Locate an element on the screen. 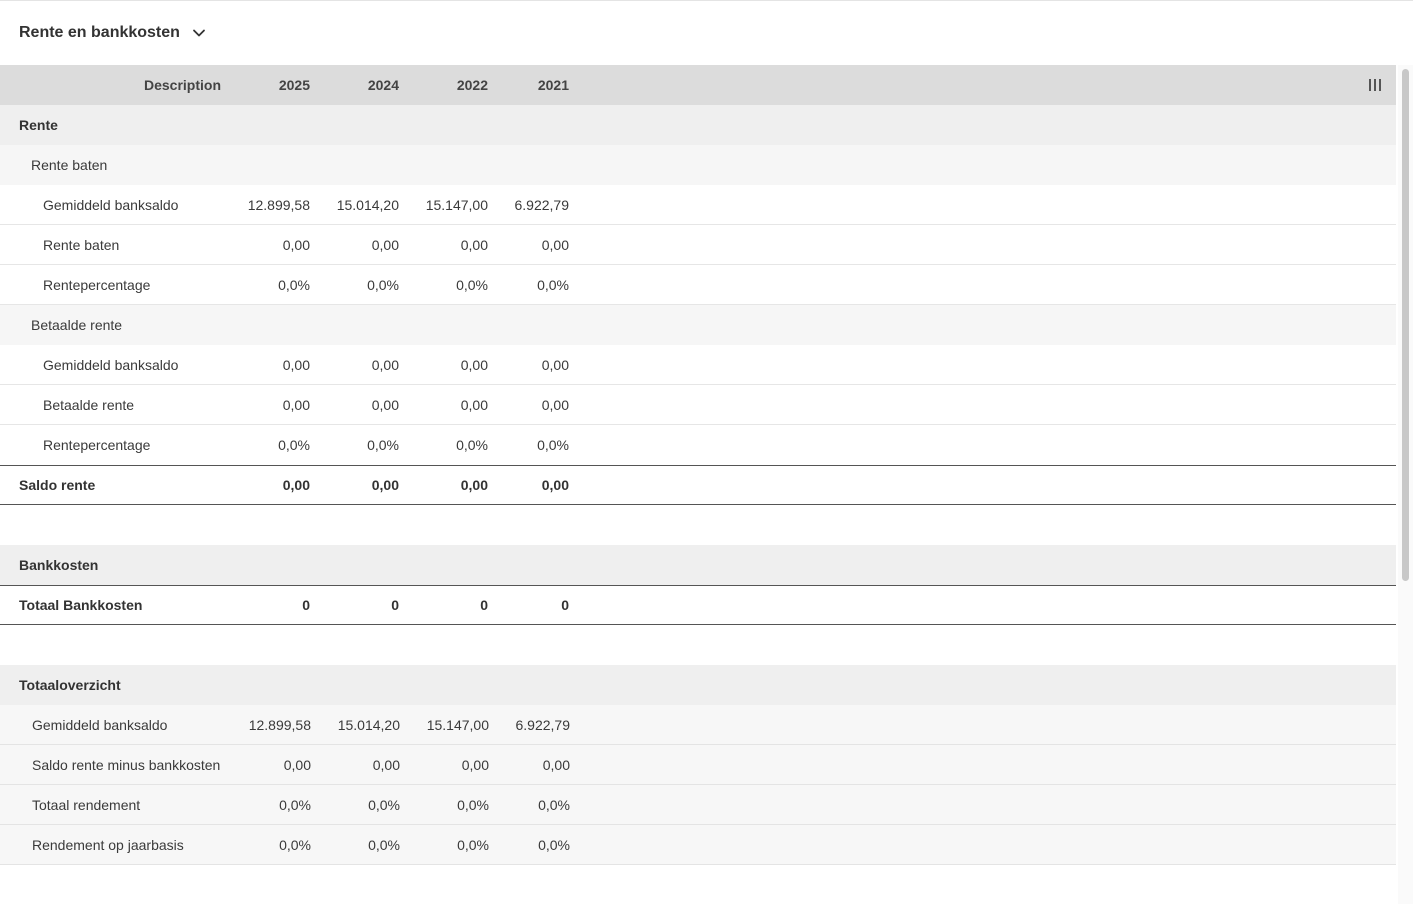 The width and height of the screenshot is (1413, 904). subgroup-row-rente-baten: Rente baten is located at coordinates (698, 165).